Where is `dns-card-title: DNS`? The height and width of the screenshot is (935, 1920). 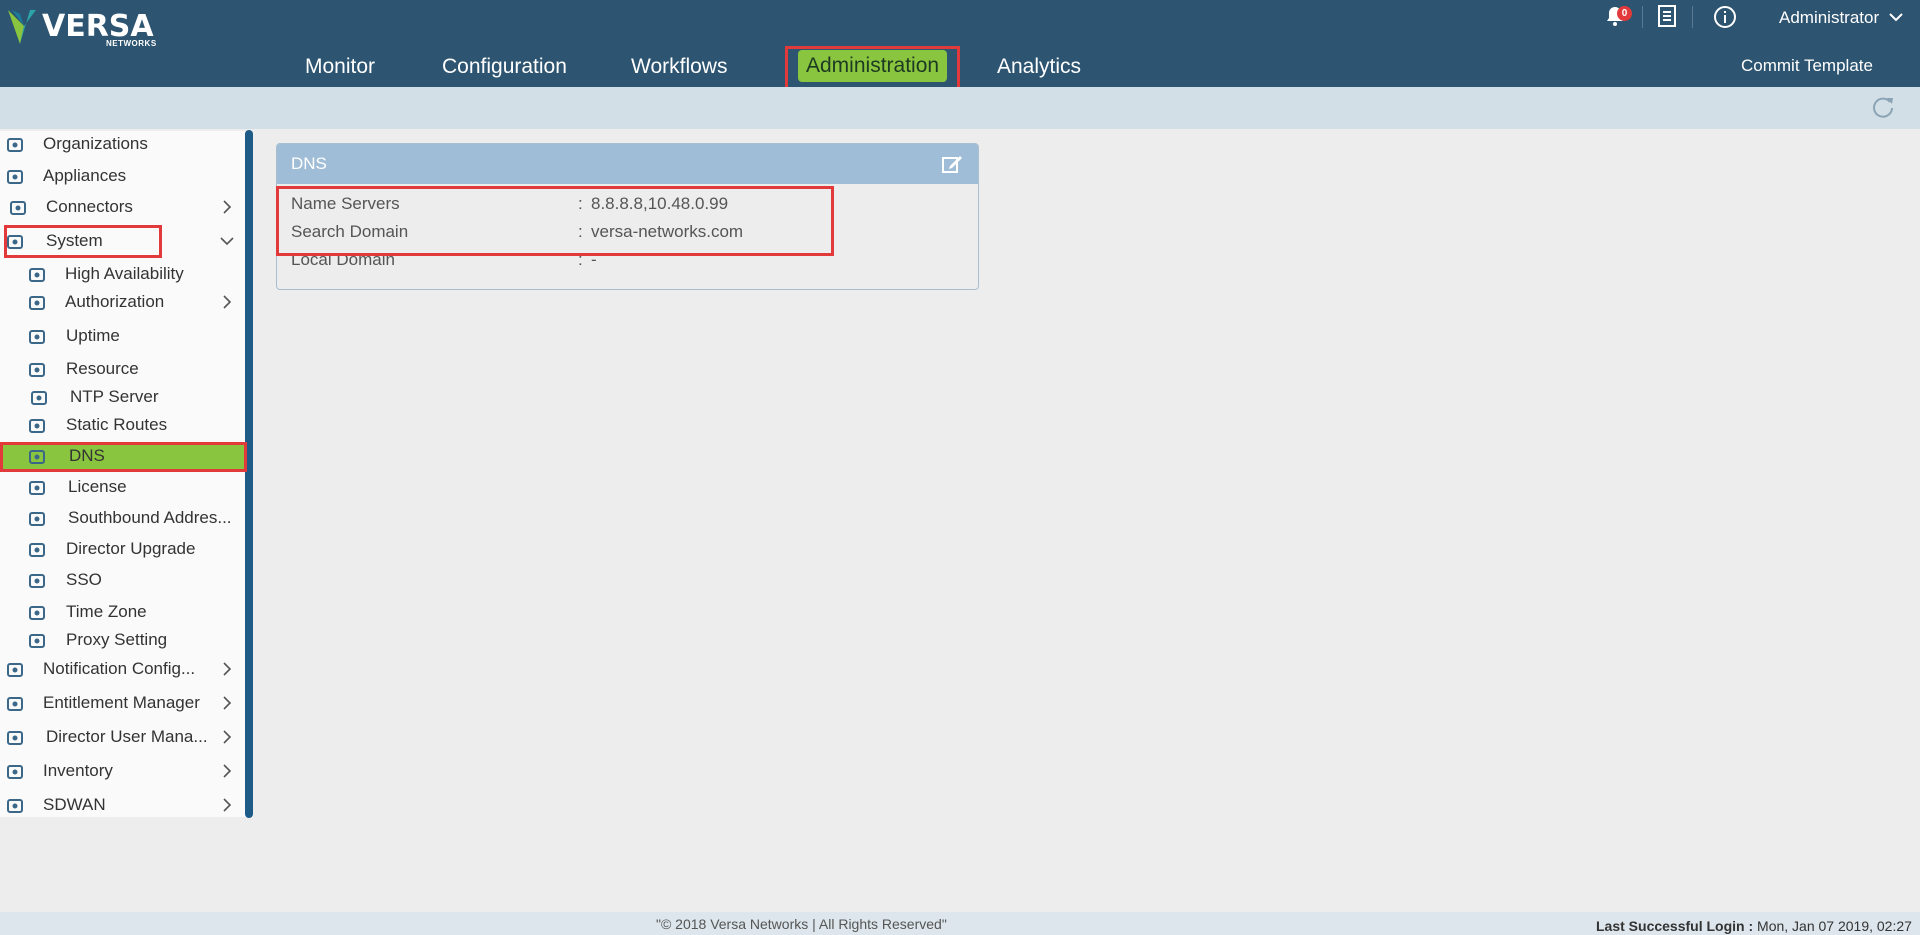 dns-card-title: DNS is located at coordinates (309, 163).